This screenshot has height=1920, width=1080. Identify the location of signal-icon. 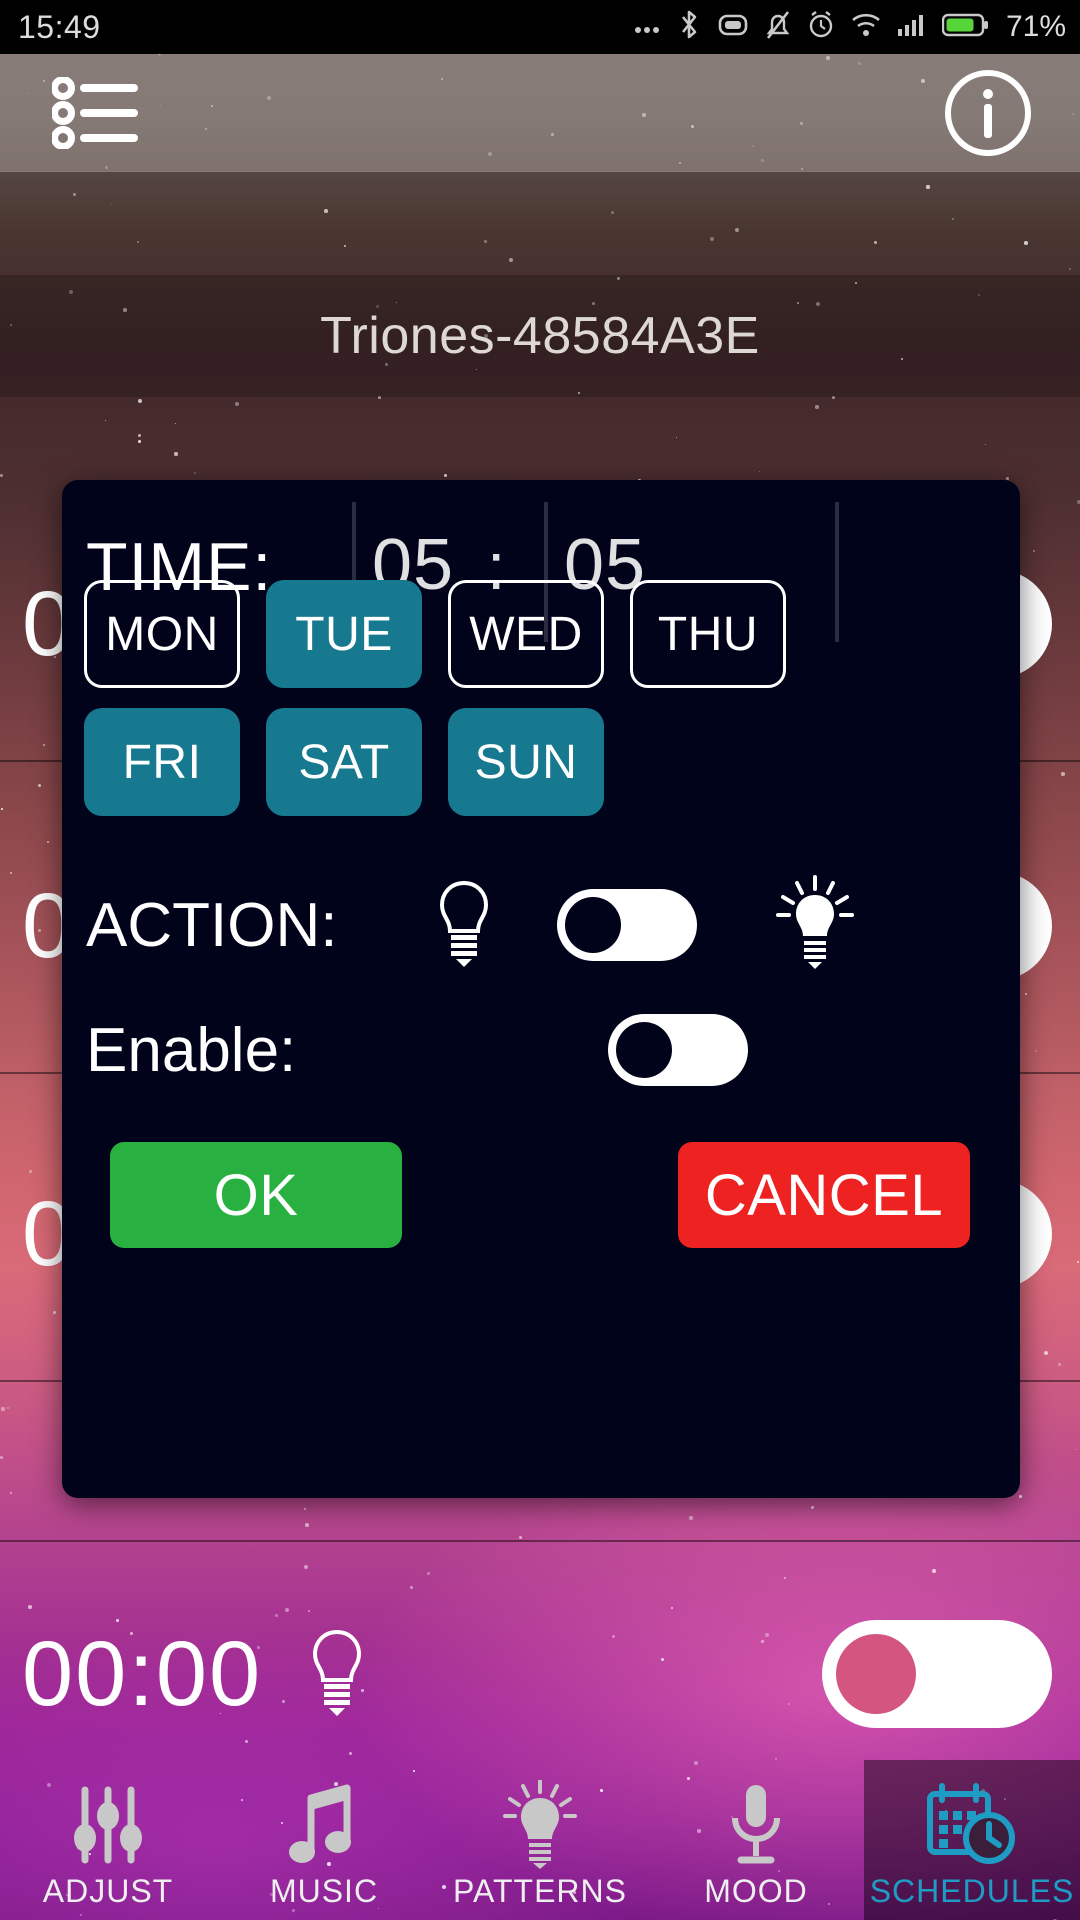
(912, 27).